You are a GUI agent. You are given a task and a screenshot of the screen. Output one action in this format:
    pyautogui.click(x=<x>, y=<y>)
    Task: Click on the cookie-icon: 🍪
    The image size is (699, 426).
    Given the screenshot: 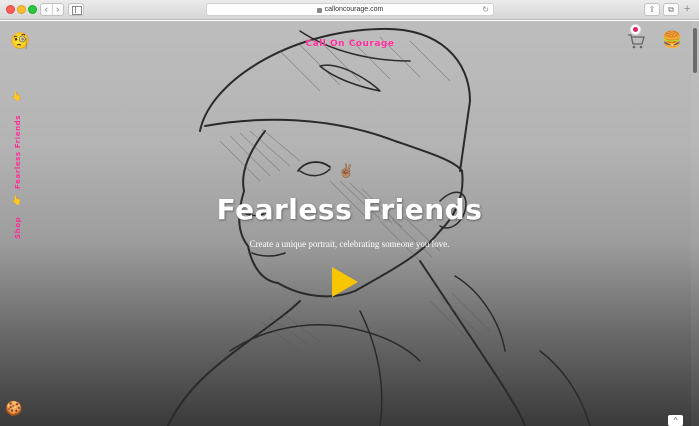 What is the action you would take?
    pyautogui.click(x=13, y=408)
    